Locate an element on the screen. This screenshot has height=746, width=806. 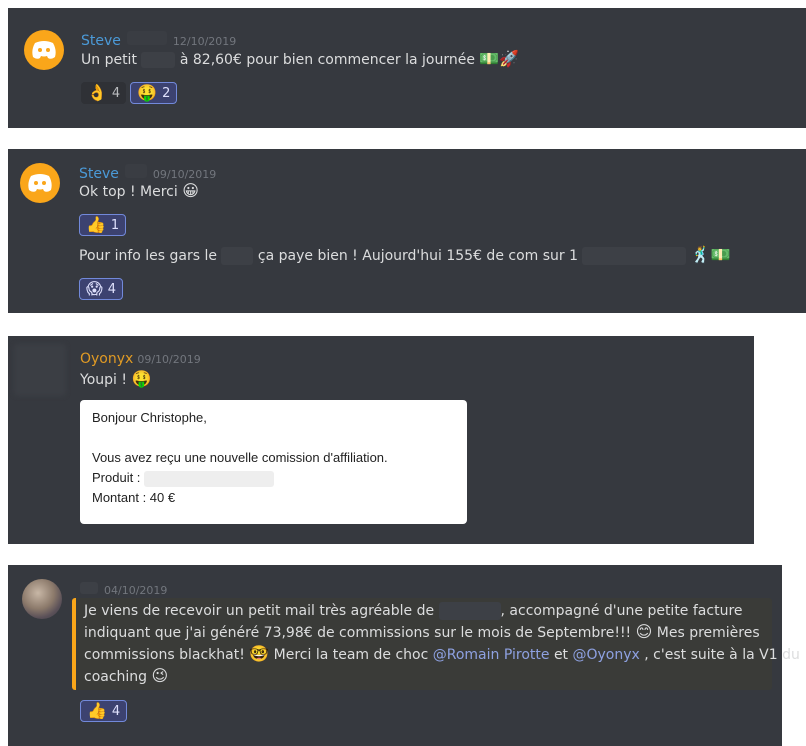
reactions: 👍 1 is located at coordinates (103, 225).